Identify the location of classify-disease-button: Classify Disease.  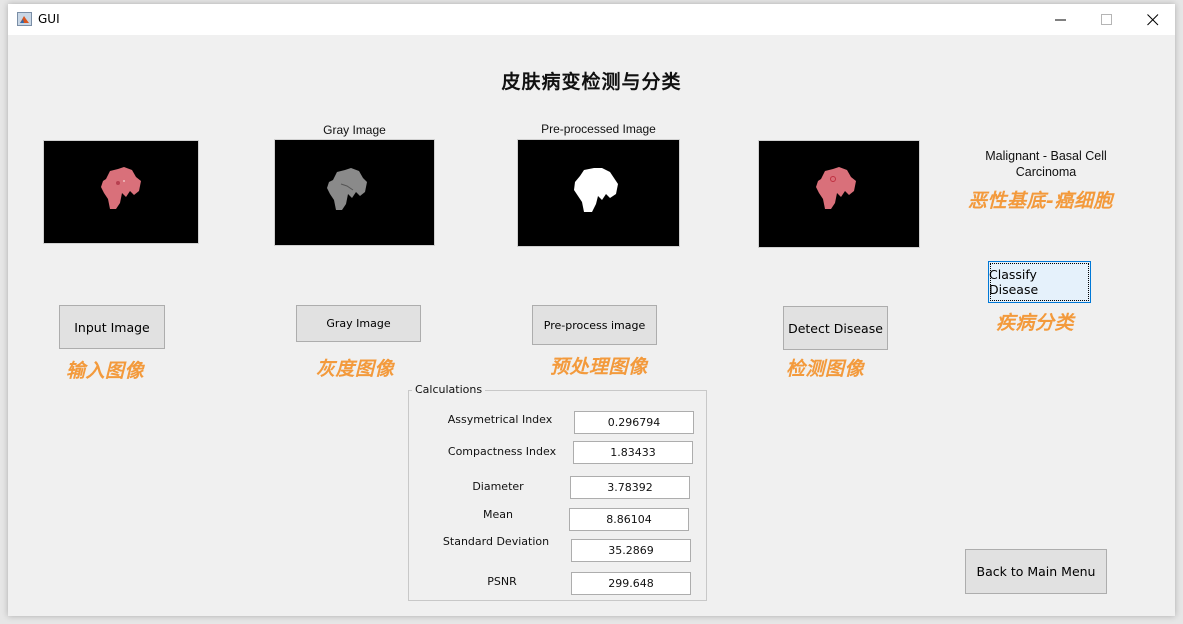
(1039, 282).